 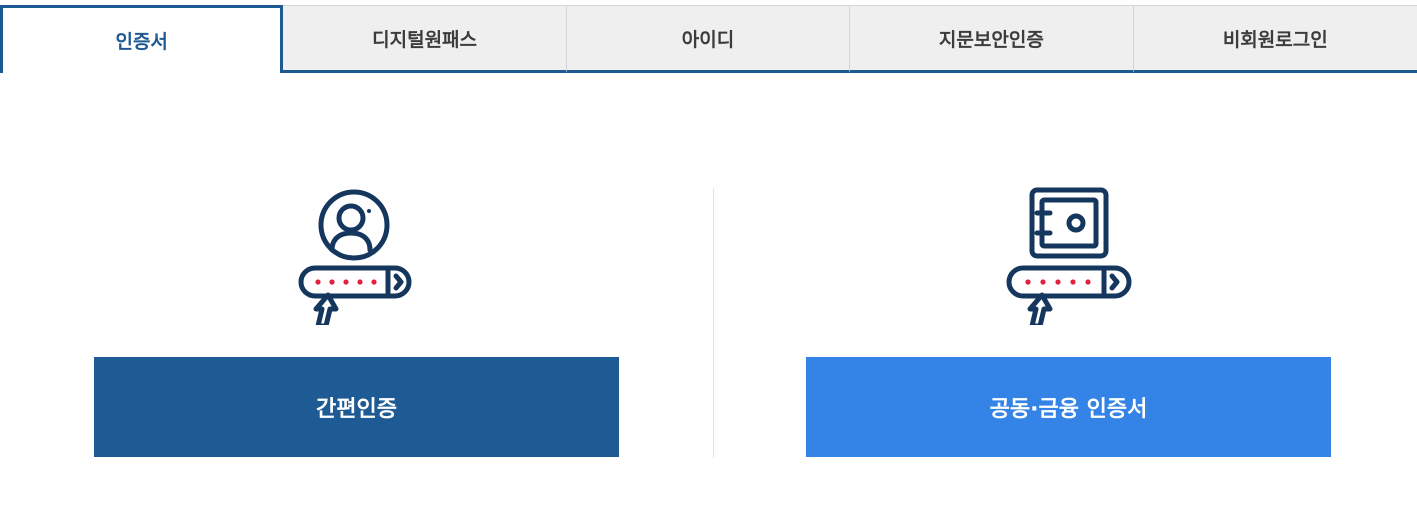 I want to click on certificate-button: 공동·금융 인증서, so click(x=1068, y=407).